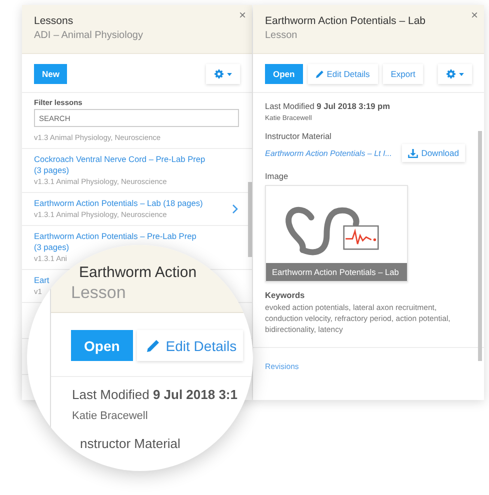  What do you see at coordinates (51, 74) in the screenshot?
I see `new-button: New` at bounding box center [51, 74].